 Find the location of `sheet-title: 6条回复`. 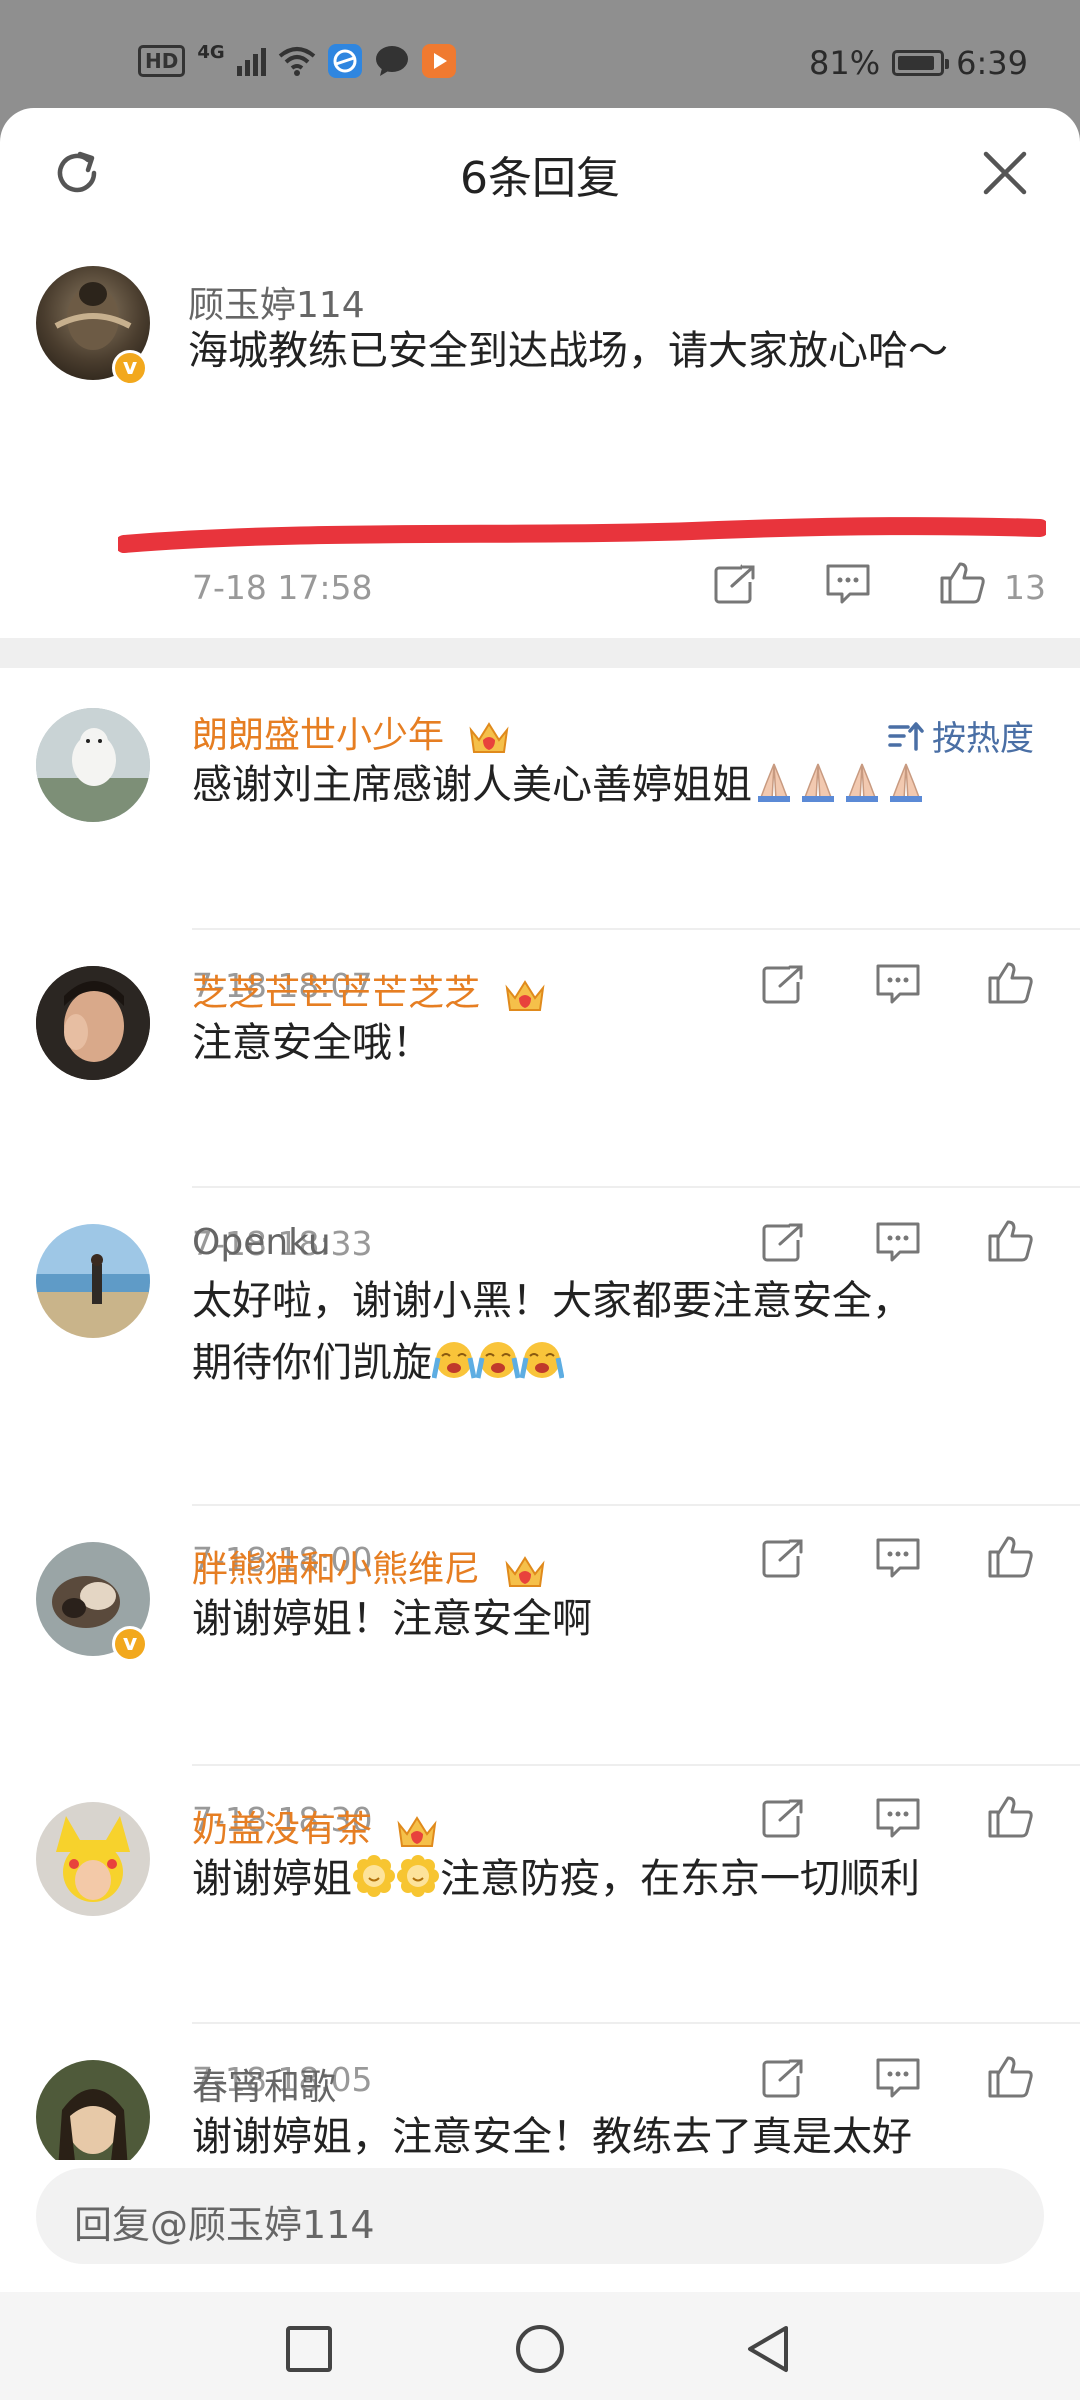

sheet-title: 6条回复 is located at coordinates (540, 178).